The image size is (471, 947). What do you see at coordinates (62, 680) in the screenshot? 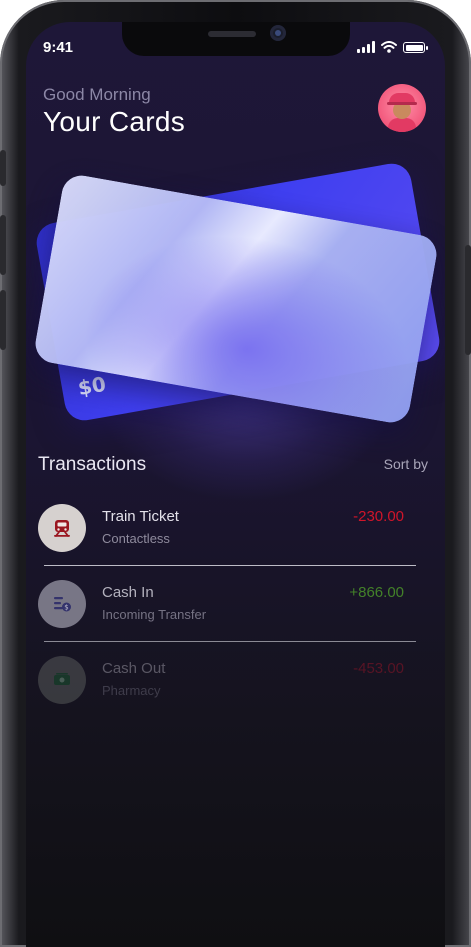
I see `cash-icon` at bounding box center [62, 680].